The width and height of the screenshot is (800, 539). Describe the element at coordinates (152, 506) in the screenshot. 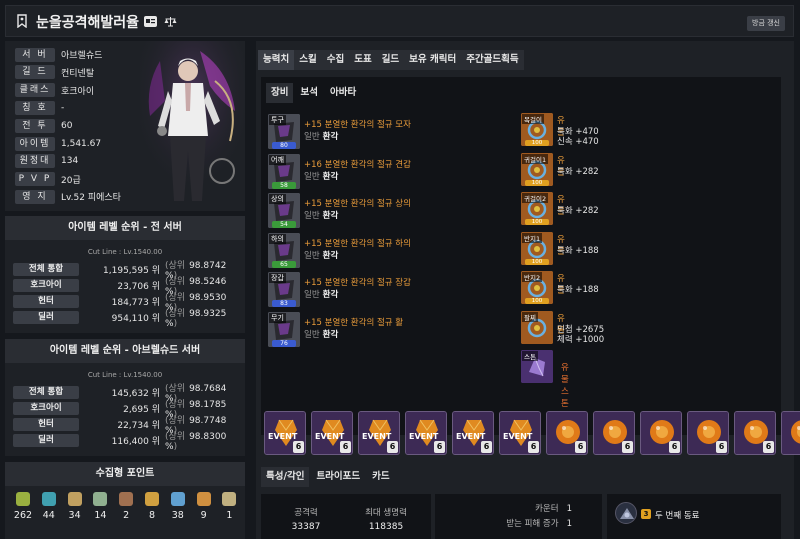

I see `collection-item: 8` at that location.